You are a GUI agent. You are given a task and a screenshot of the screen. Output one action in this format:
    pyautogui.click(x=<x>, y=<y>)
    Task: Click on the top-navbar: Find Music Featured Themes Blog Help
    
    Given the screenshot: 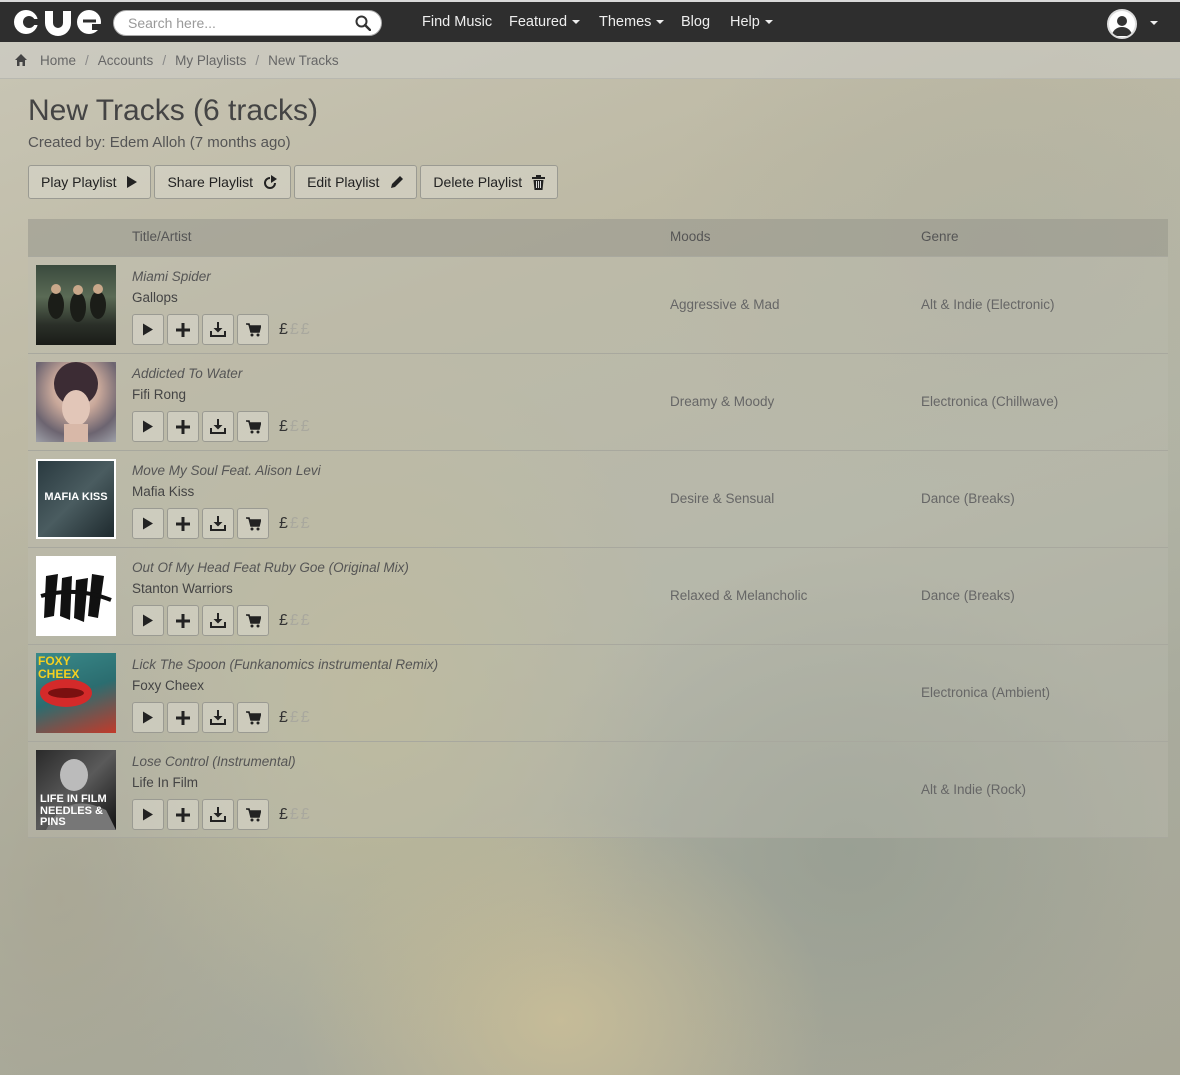 What is the action you would take?
    pyautogui.click(x=590, y=21)
    